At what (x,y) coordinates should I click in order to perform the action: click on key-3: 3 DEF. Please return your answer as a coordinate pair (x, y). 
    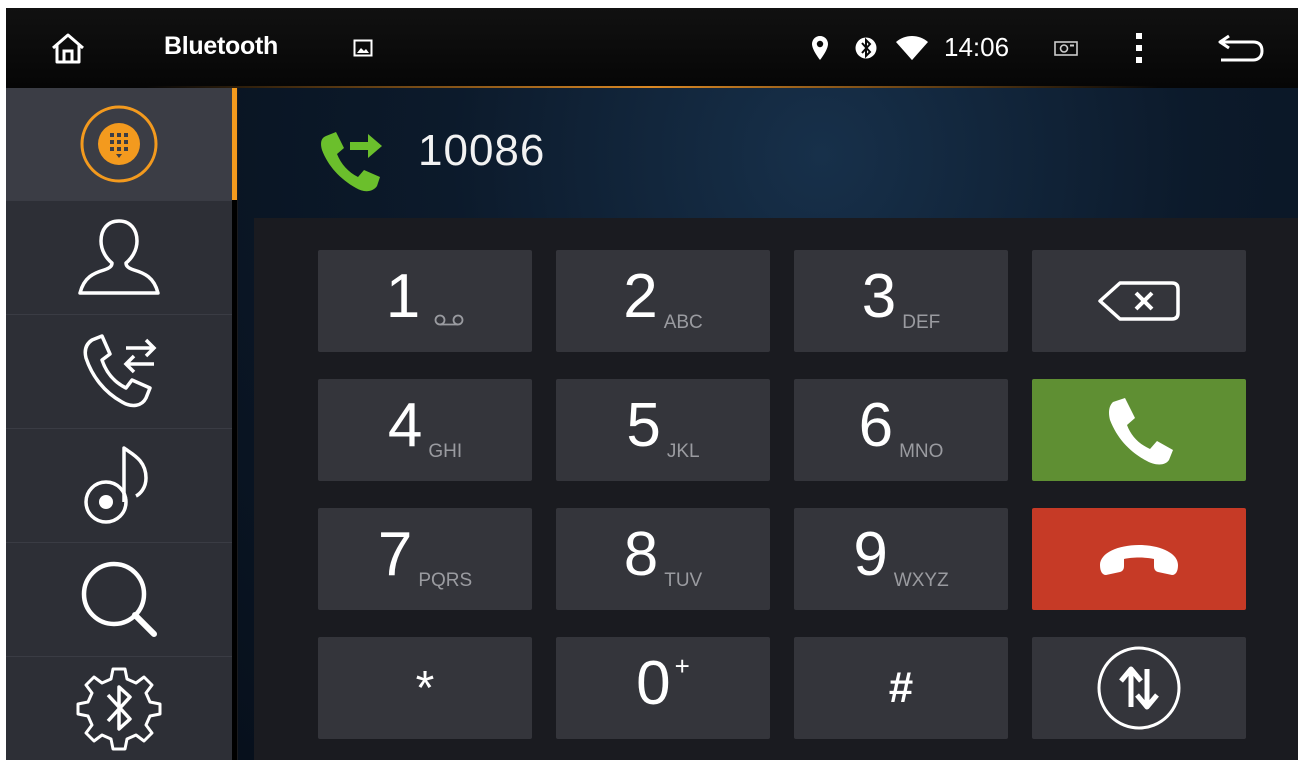
    Looking at the image, I should click on (901, 301).